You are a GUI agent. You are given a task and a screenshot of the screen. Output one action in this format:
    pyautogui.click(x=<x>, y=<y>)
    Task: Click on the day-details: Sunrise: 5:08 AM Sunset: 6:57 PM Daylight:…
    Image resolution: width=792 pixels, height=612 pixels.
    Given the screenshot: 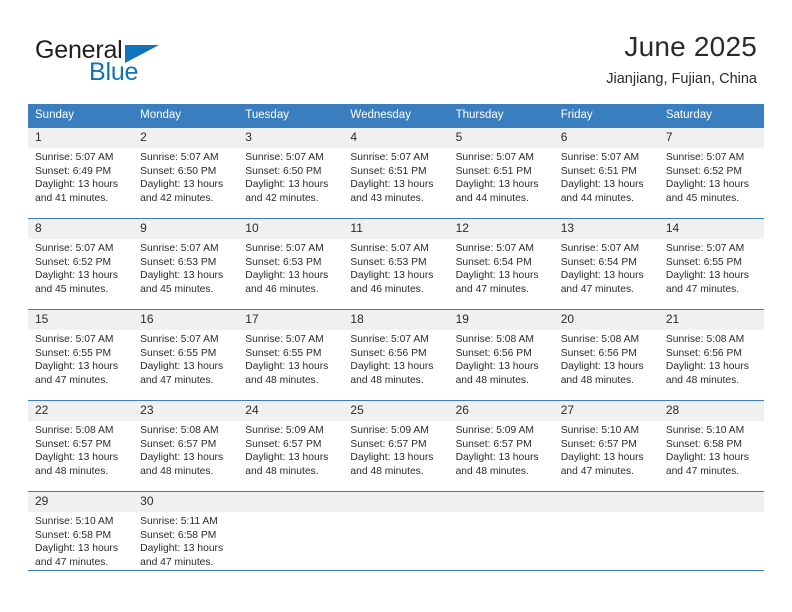 What is the action you would take?
    pyautogui.click(x=185, y=449)
    